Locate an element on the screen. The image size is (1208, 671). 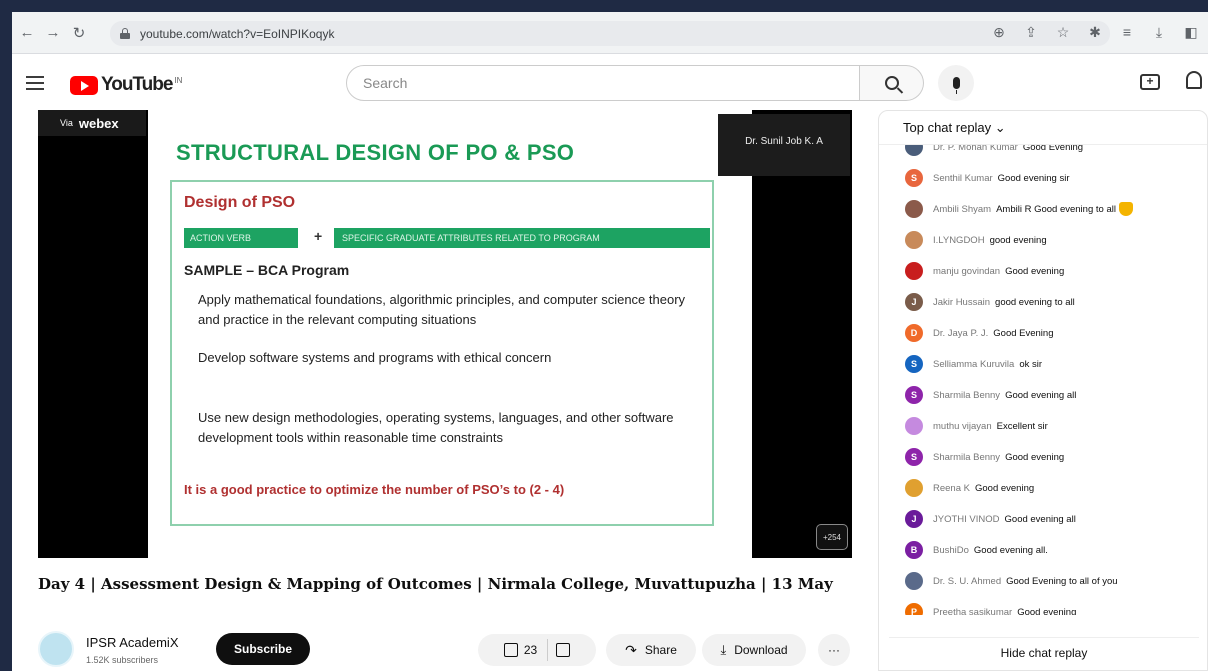
youtube-logo: YouTube IN is located at coordinates (126, 85).